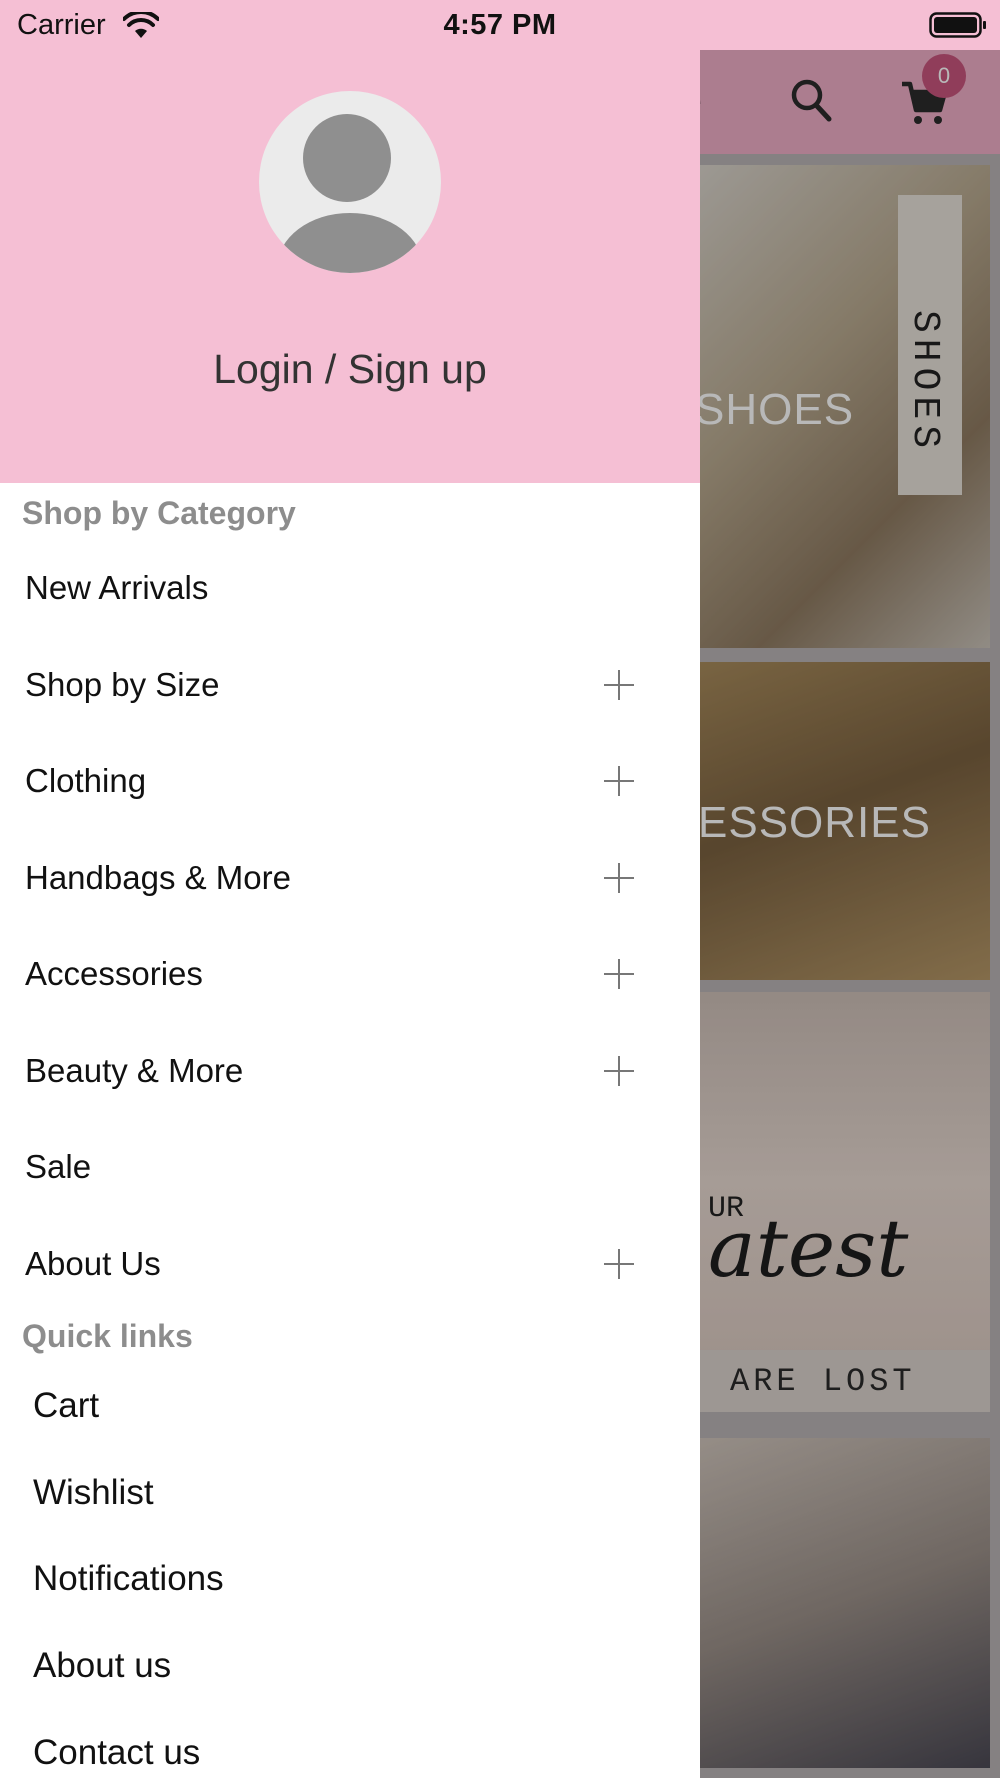 This screenshot has height=1778, width=1000. I want to click on quick-link-item: Wishlist, so click(350, 1493).